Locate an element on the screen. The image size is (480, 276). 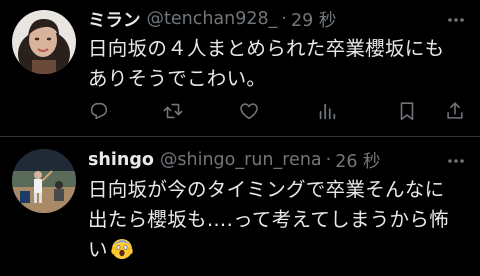
timestamp: 29 秒 is located at coordinates (313, 19).